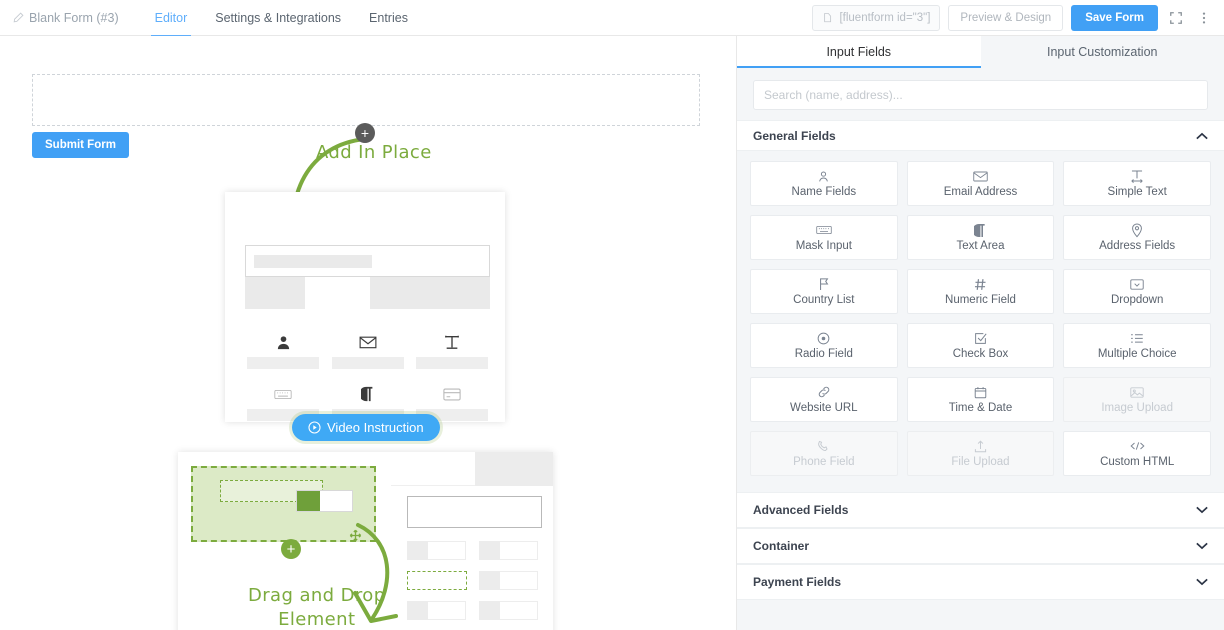  What do you see at coordinates (980, 291) in the screenshot?
I see `field-card-numeric-field: Numeric Field` at bounding box center [980, 291].